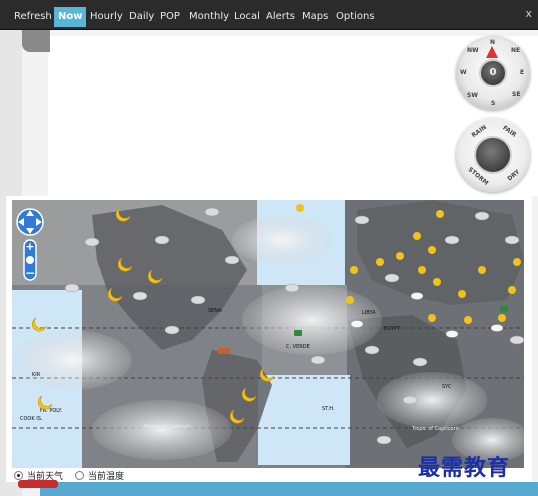  I want to click on compass-value: 0, so click(493, 72).